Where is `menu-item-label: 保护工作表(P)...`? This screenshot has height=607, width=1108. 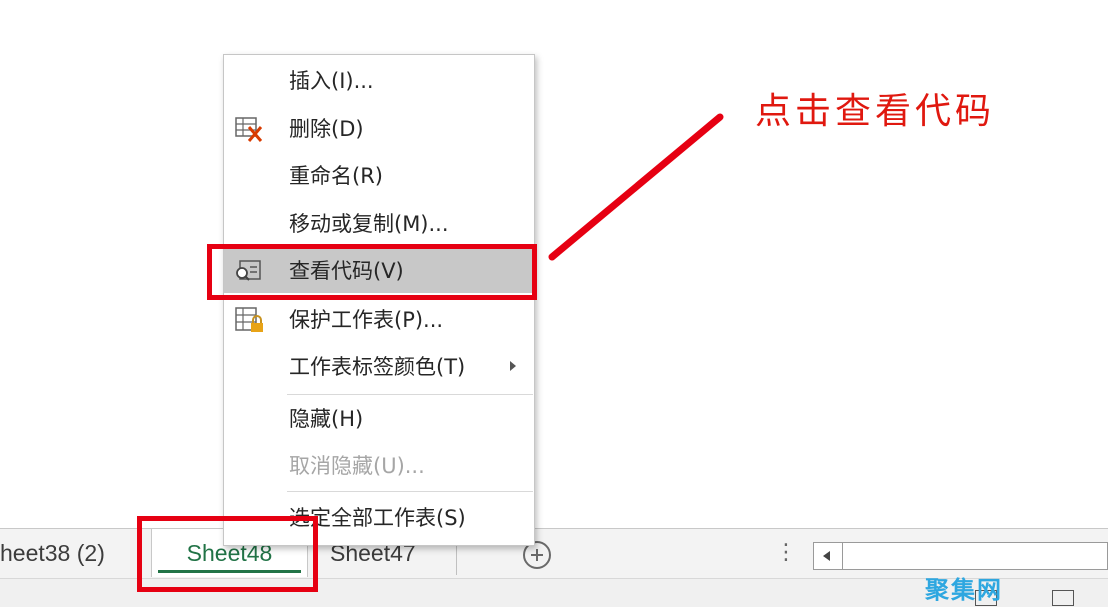 menu-item-label: 保护工作表(P)... is located at coordinates (366, 320).